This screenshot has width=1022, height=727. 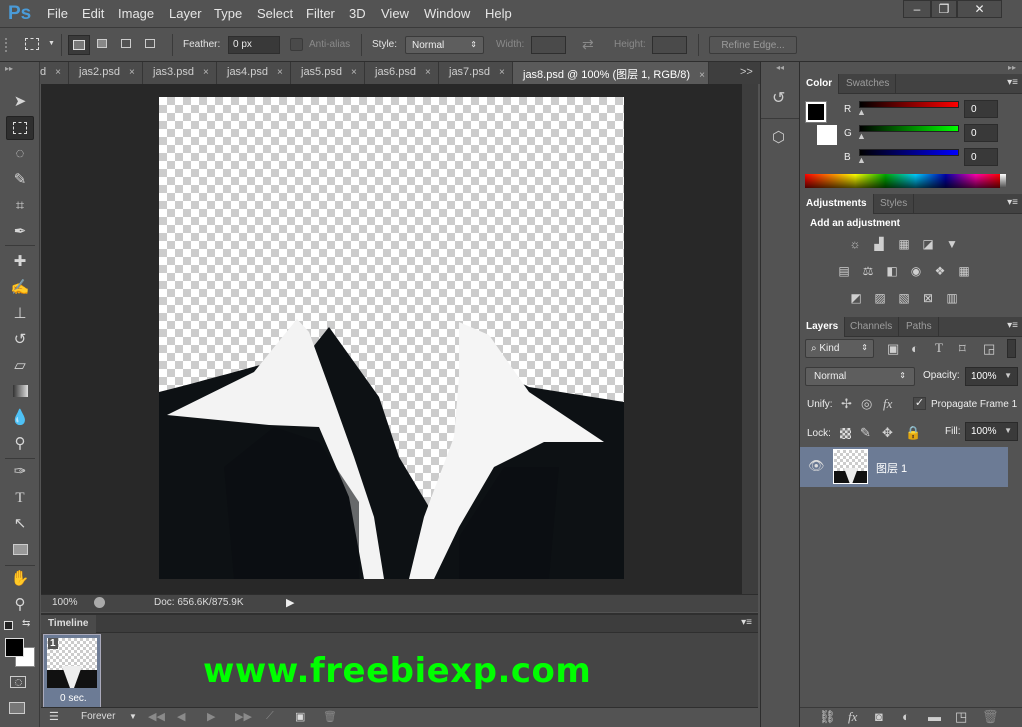 I want to click on healing-brush-tool-icon: ✚, so click(x=20, y=262).